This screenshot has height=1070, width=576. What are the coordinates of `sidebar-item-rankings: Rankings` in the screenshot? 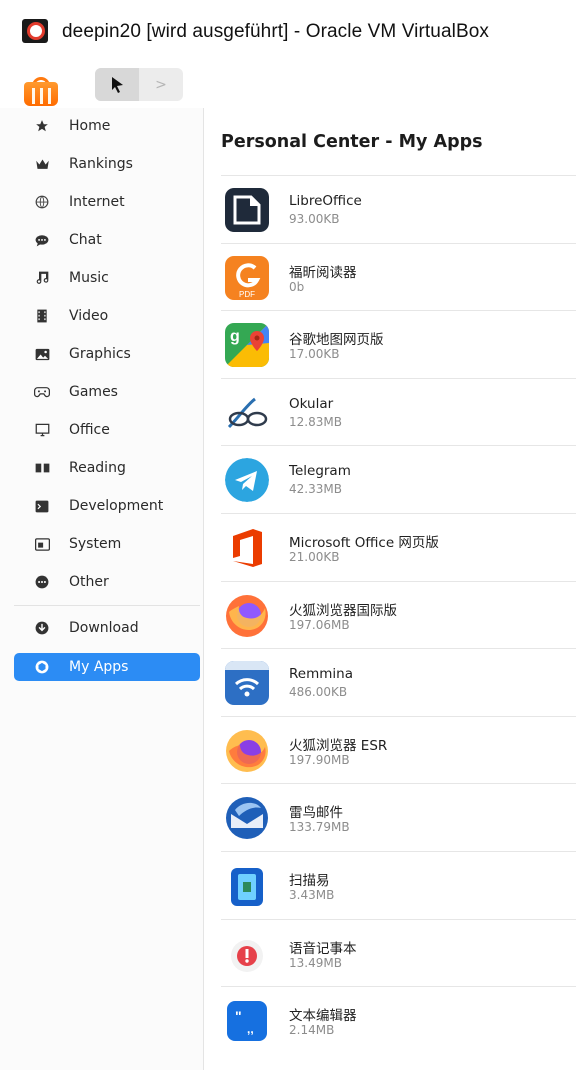 It's located at (107, 164).